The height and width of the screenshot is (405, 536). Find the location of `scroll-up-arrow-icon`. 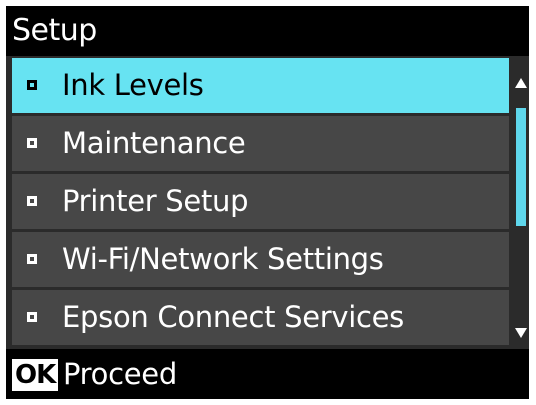

scroll-up-arrow-icon is located at coordinates (521, 83).